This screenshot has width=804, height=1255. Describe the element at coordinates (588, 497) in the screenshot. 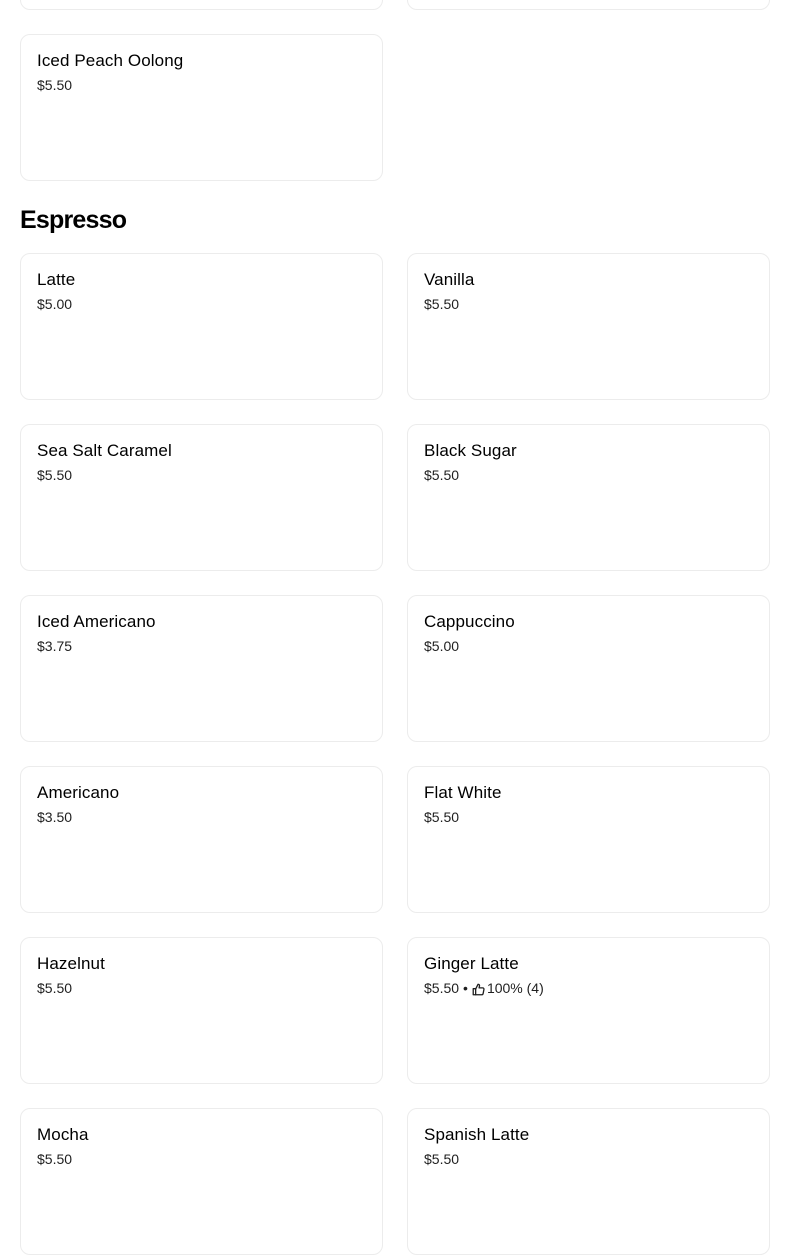

I see `menu-item-card: Black Sugar $5.50` at that location.